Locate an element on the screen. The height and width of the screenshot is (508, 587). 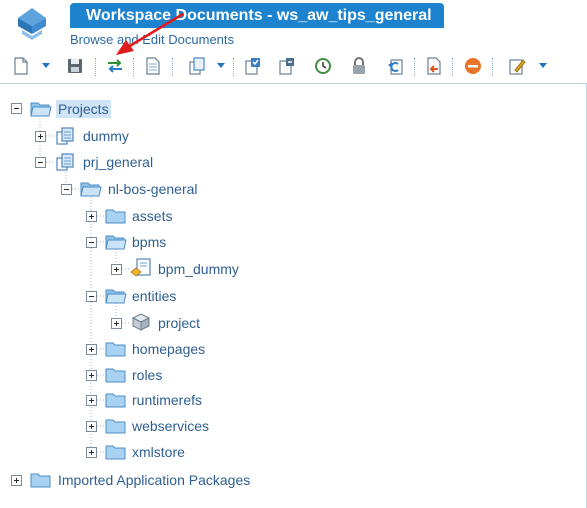
webservices-expand-toggle is located at coordinates (91, 426).